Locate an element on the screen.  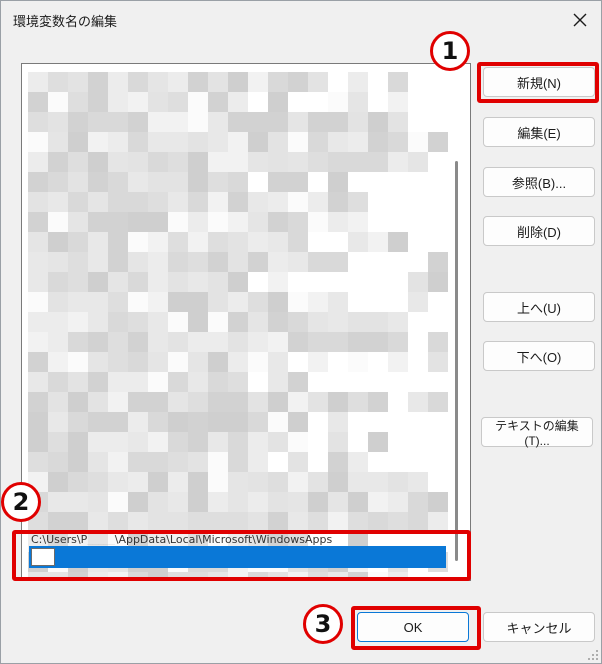
move-down-button: 下へ(O) is located at coordinates (539, 356).